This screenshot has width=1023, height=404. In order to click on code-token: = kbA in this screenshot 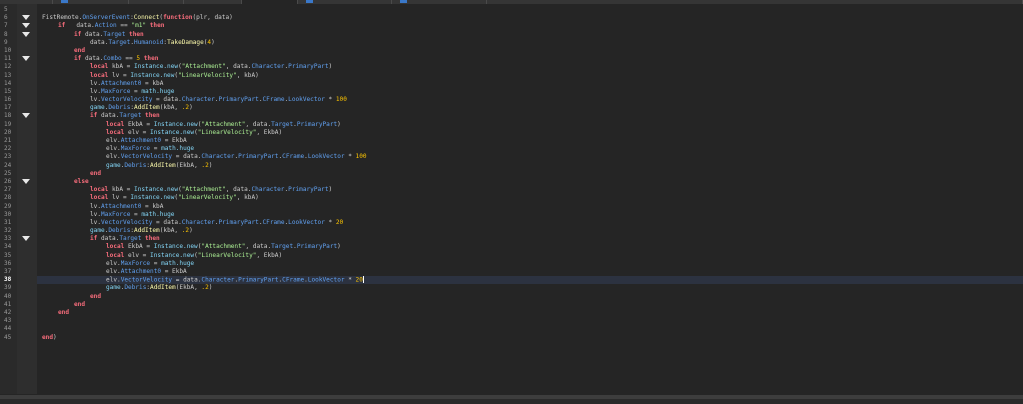, I will do `click(152, 206)`.